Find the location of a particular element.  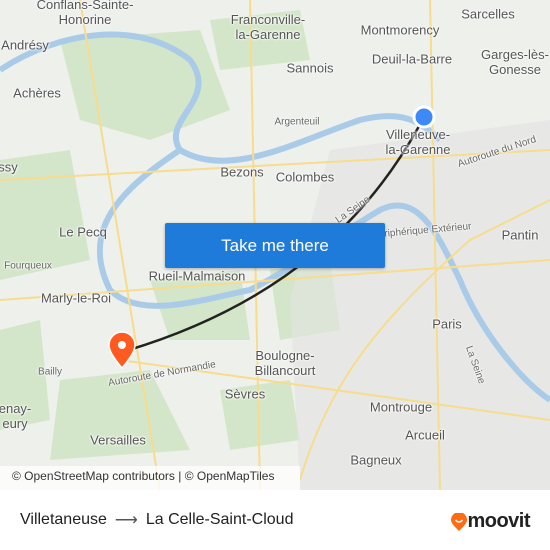

place-label: Franconville- la-Garenne is located at coordinates (268, 27).